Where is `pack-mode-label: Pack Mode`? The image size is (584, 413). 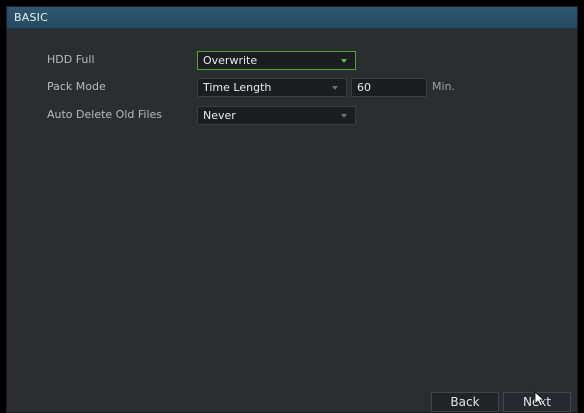
pack-mode-label: Pack Mode is located at coordinates (76, 86).